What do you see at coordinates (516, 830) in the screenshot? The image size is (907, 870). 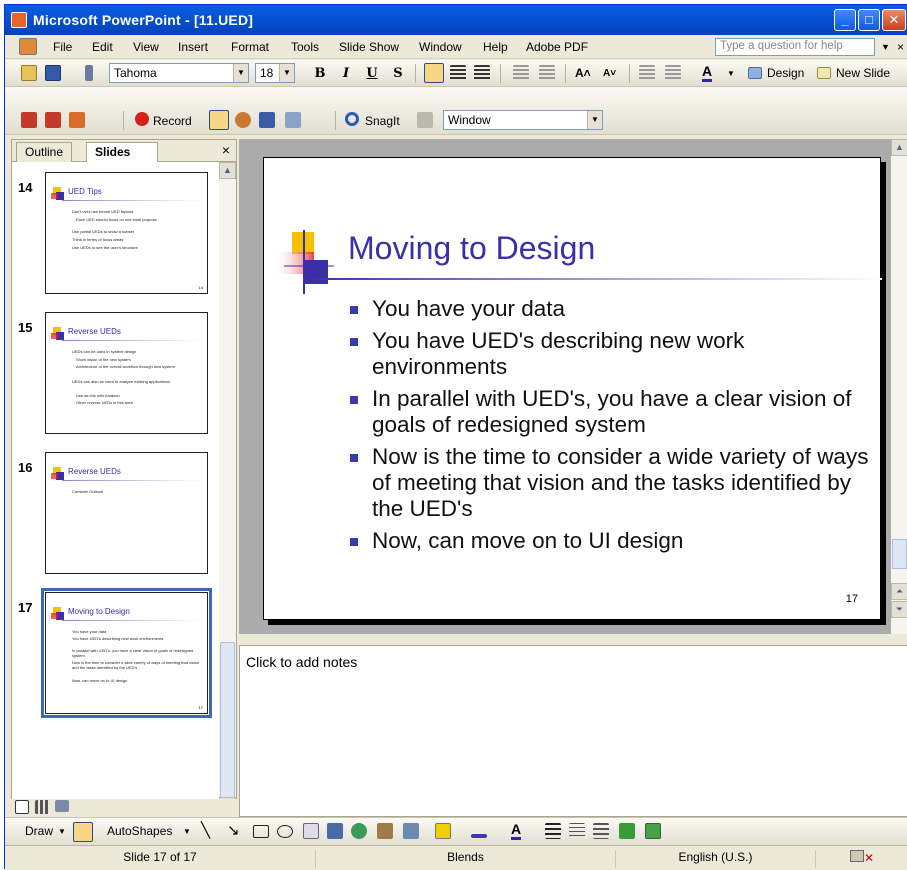 I see `draw-font-color-icon: A` at bounding box center [516, 830].